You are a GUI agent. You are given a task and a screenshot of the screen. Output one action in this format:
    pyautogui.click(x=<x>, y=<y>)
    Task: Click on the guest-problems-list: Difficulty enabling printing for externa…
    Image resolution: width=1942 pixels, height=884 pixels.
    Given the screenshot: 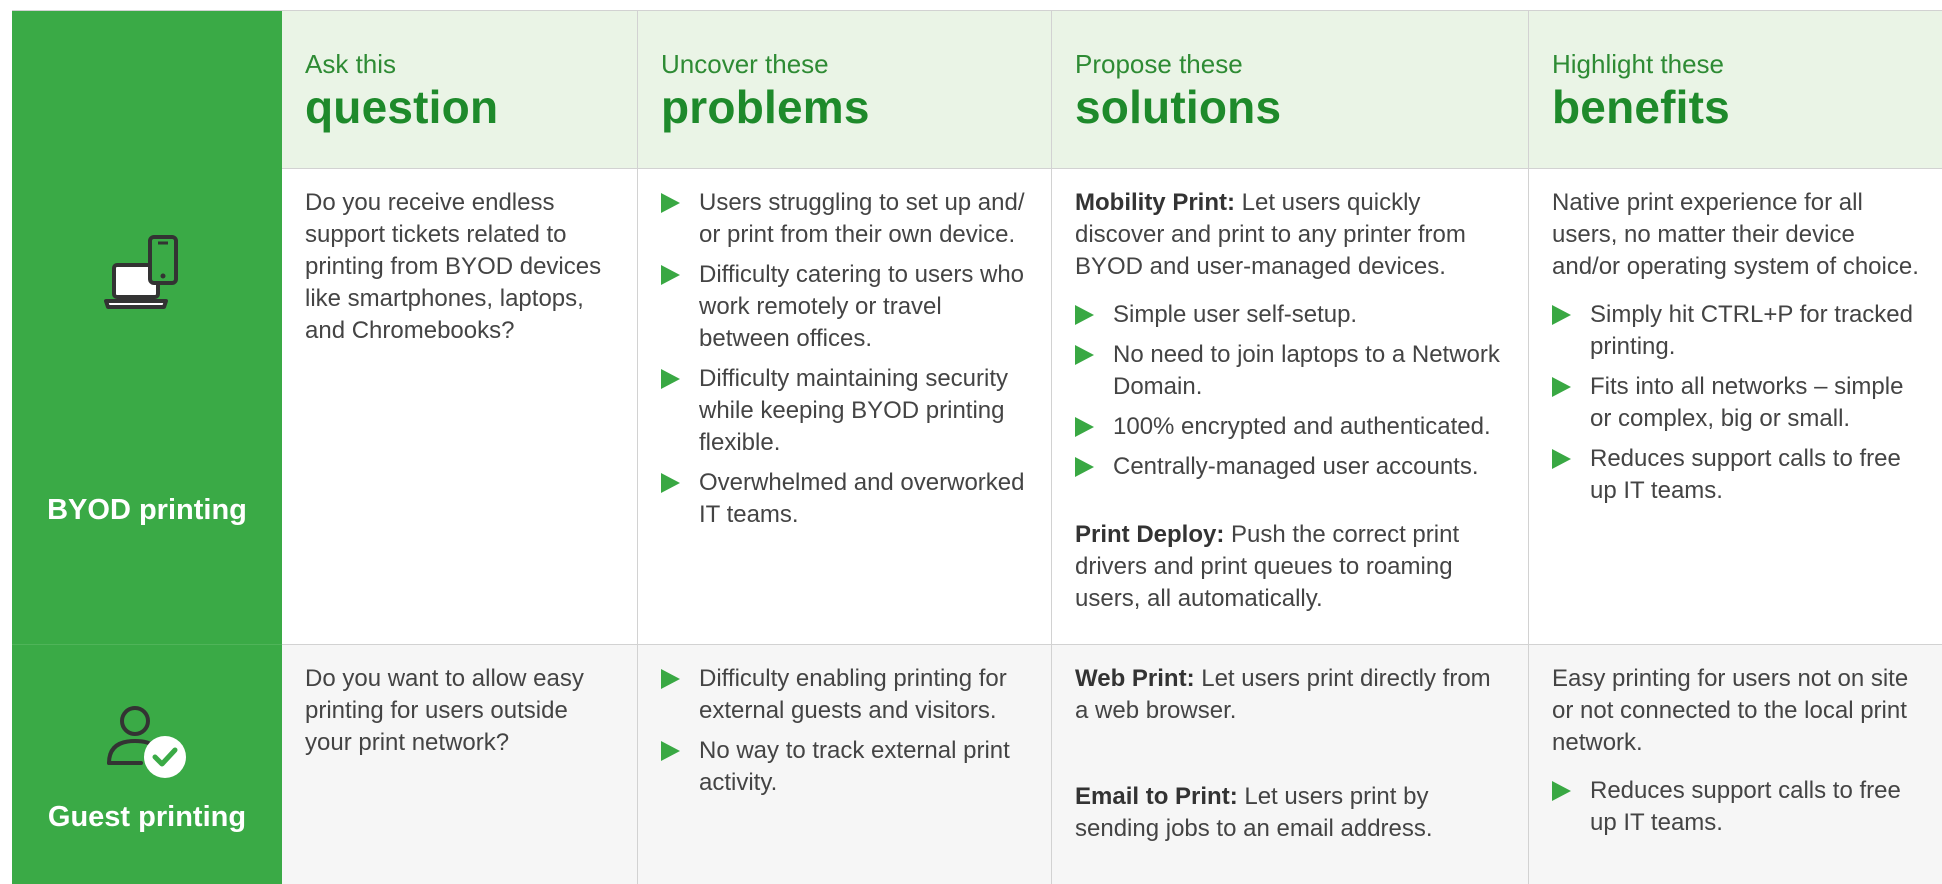 What is the action you would take?
    pyautogui.click(x=845, y=731)
    